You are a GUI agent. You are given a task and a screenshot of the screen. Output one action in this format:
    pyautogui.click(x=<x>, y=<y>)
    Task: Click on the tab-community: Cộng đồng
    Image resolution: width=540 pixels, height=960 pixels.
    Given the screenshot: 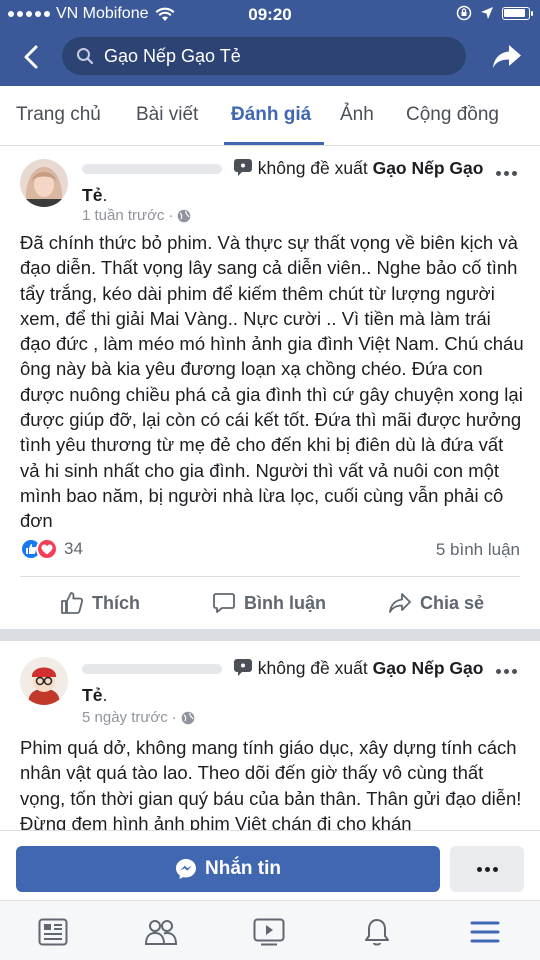 What is the action you would take?
    pyautogui.click(x=452, y=115)
    